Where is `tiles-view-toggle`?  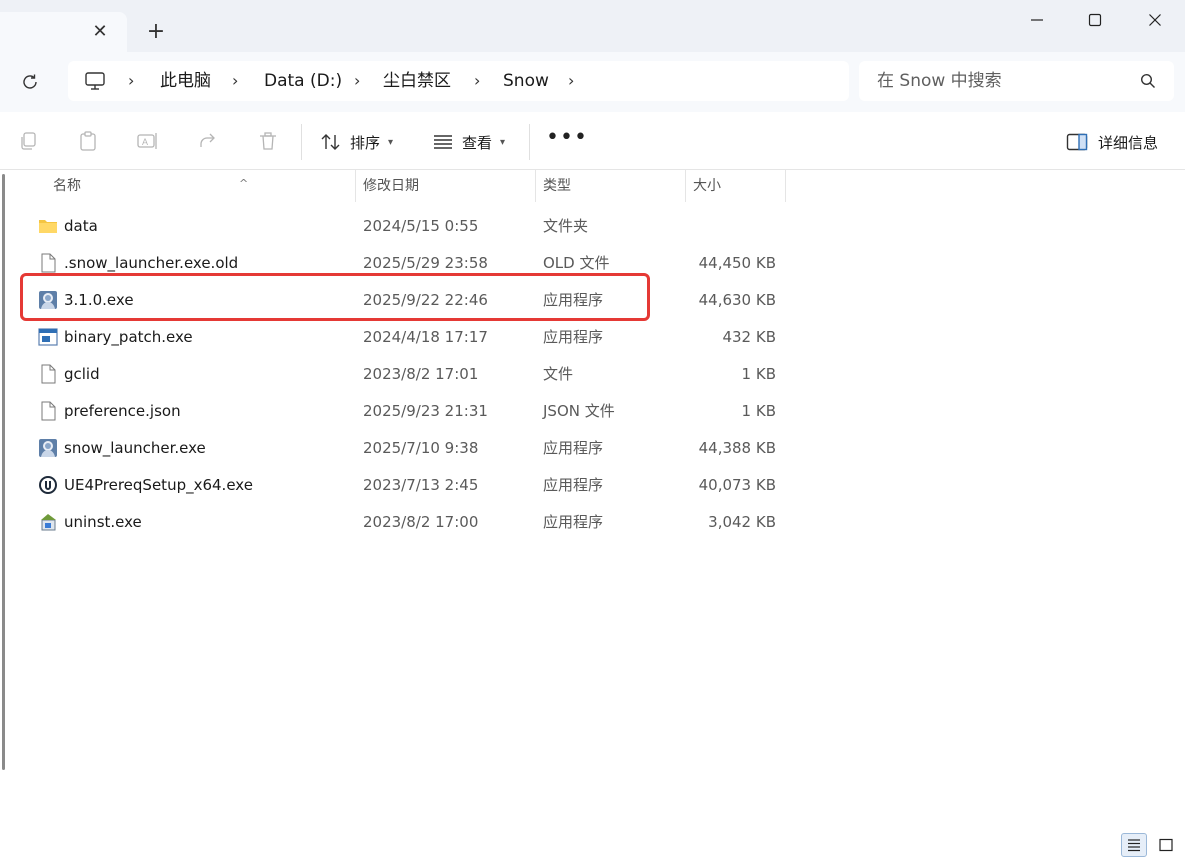 tiles-view-toggle is located at coordinates (1166, 845).